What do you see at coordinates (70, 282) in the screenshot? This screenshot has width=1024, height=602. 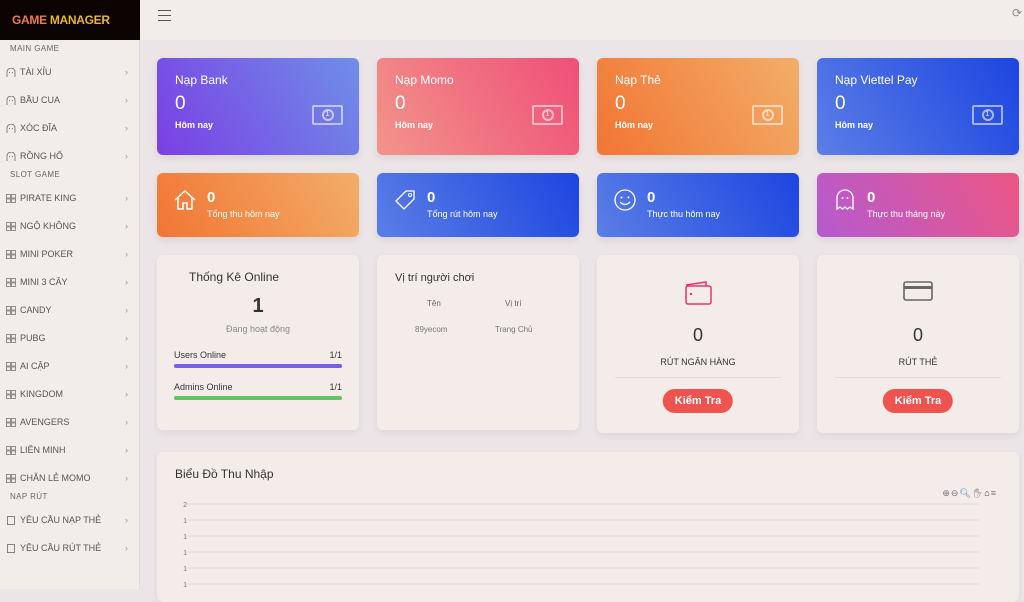 I see `sidebar-item: MINI 3 CÂY ›` at bounding box center [70, 282].